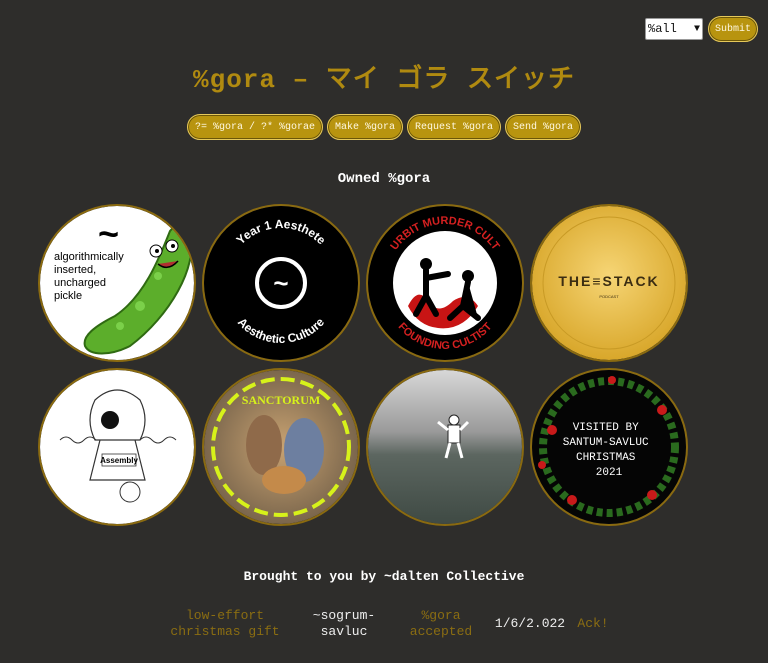 Image resolution: width=768 pixels, height=663 pixels. What do you see at coordinates (254, 127) in the screenshot?
I see `search-gora-button: ?= %gora / ?* %gorae` at bounding box center [254, 127].